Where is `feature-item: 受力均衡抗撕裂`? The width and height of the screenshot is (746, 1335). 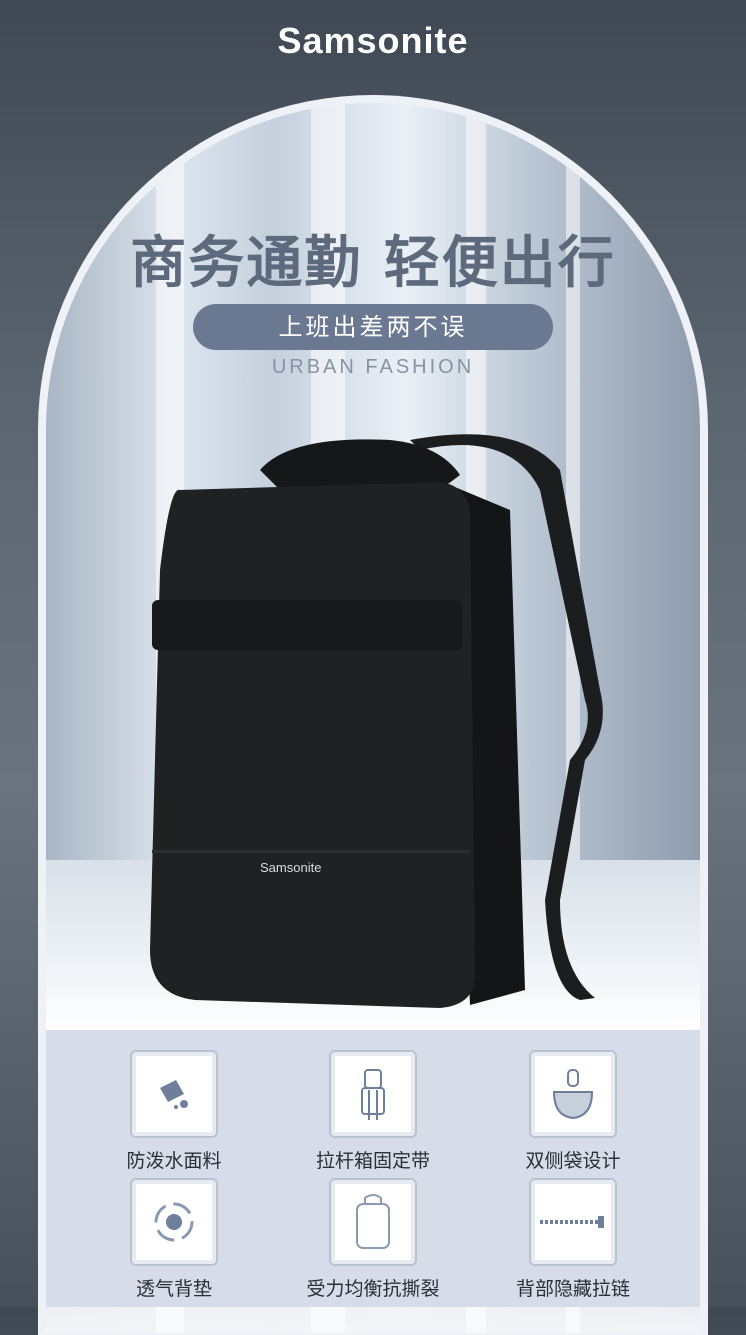
feature-item: 受力均衡抗撕裂 is located at coordinates (373, 1239).